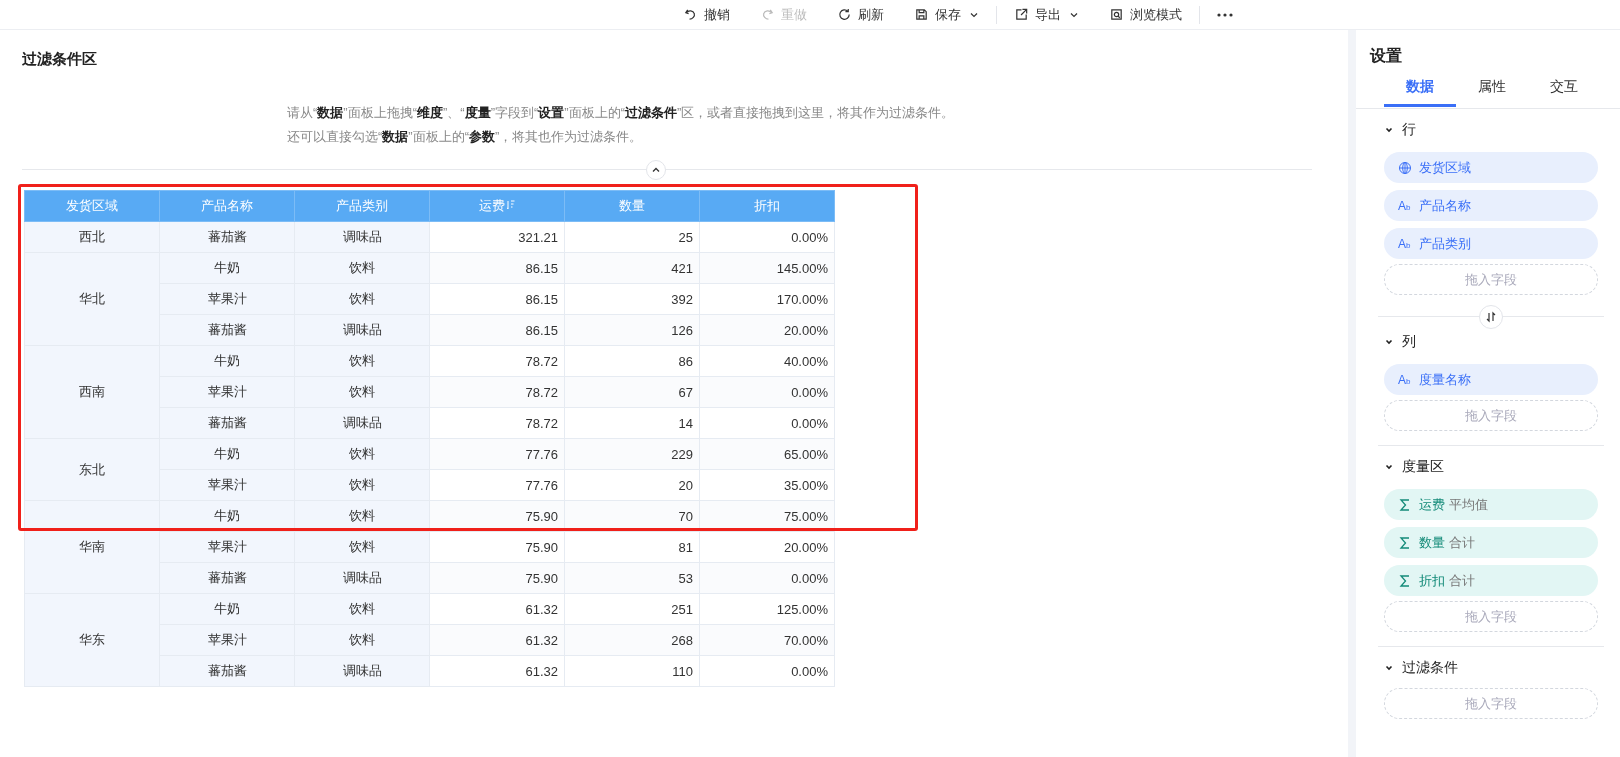 Image resolution: width=1620 pixels, height=757 pixels. Describe the element at coordinates (1491, 130) in the screenshot. I see `section-header: 行` at that location.